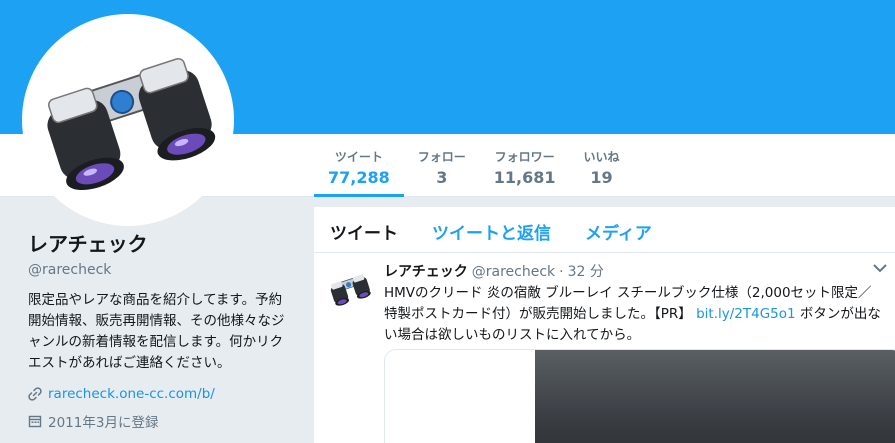 This screenshot has width=895, height=443. I want to click on stat-value: 77,288, so click(359, 177).